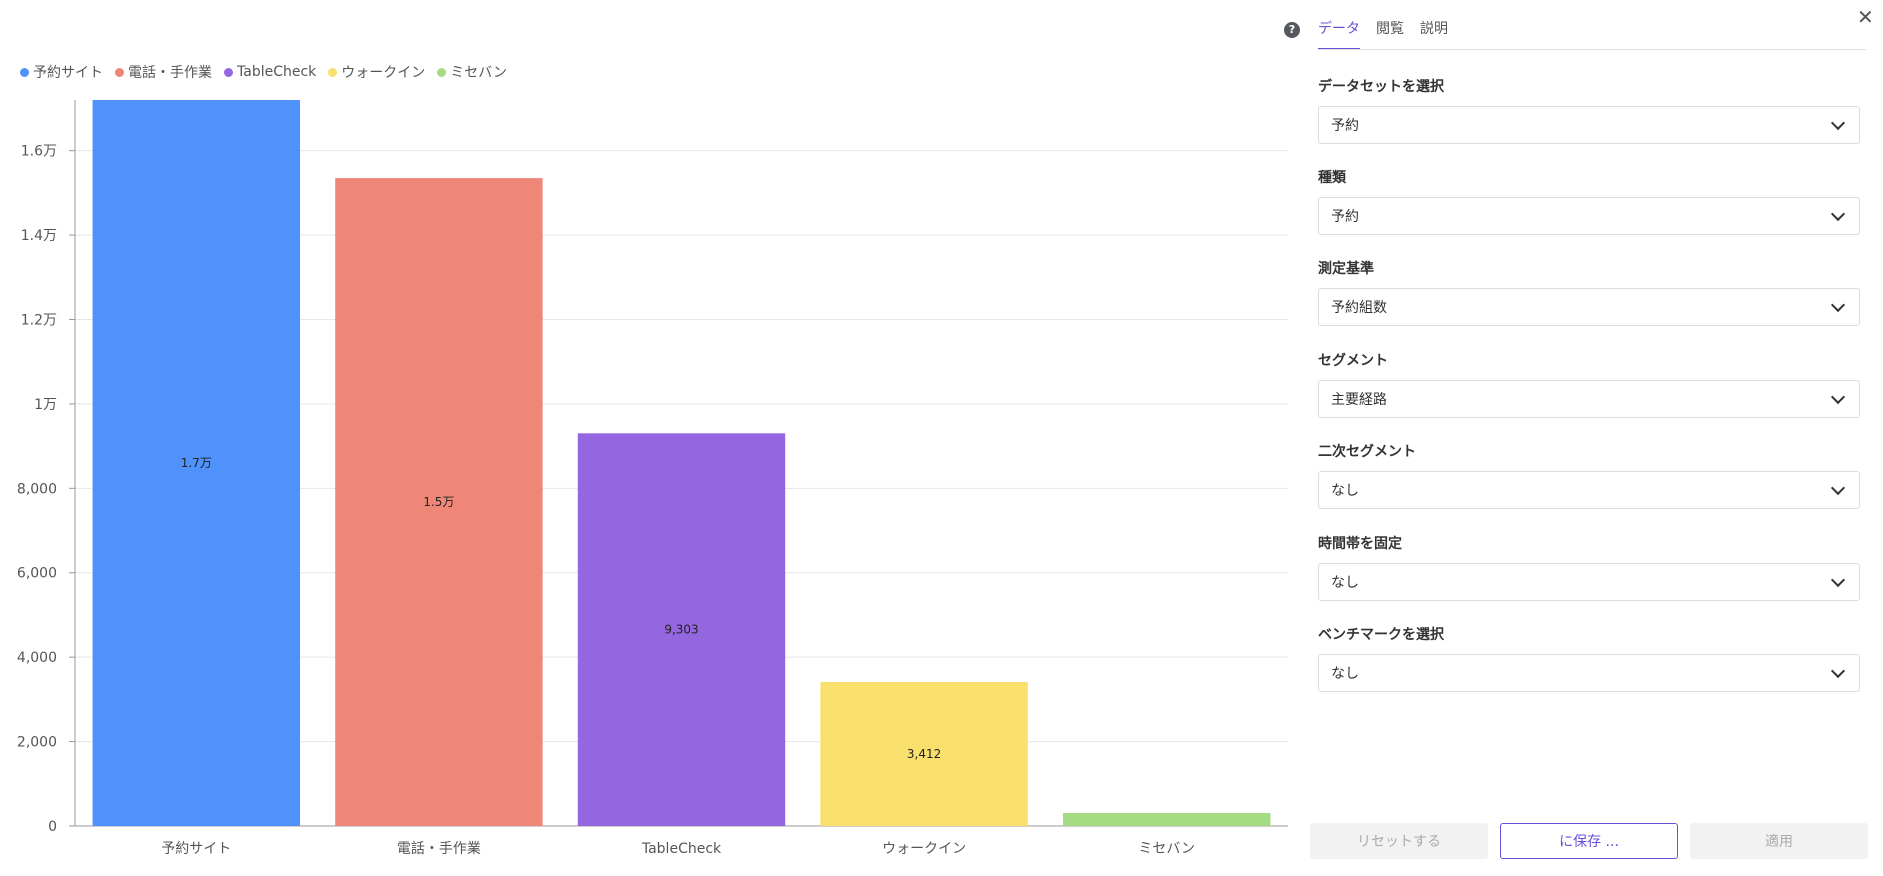 This screenshot has width=1883, height=876. What do you see at coordinates (1367, 452) in the screenshot?
I see `field-label: 二次セグメント` at bounding box center [1367, 452].